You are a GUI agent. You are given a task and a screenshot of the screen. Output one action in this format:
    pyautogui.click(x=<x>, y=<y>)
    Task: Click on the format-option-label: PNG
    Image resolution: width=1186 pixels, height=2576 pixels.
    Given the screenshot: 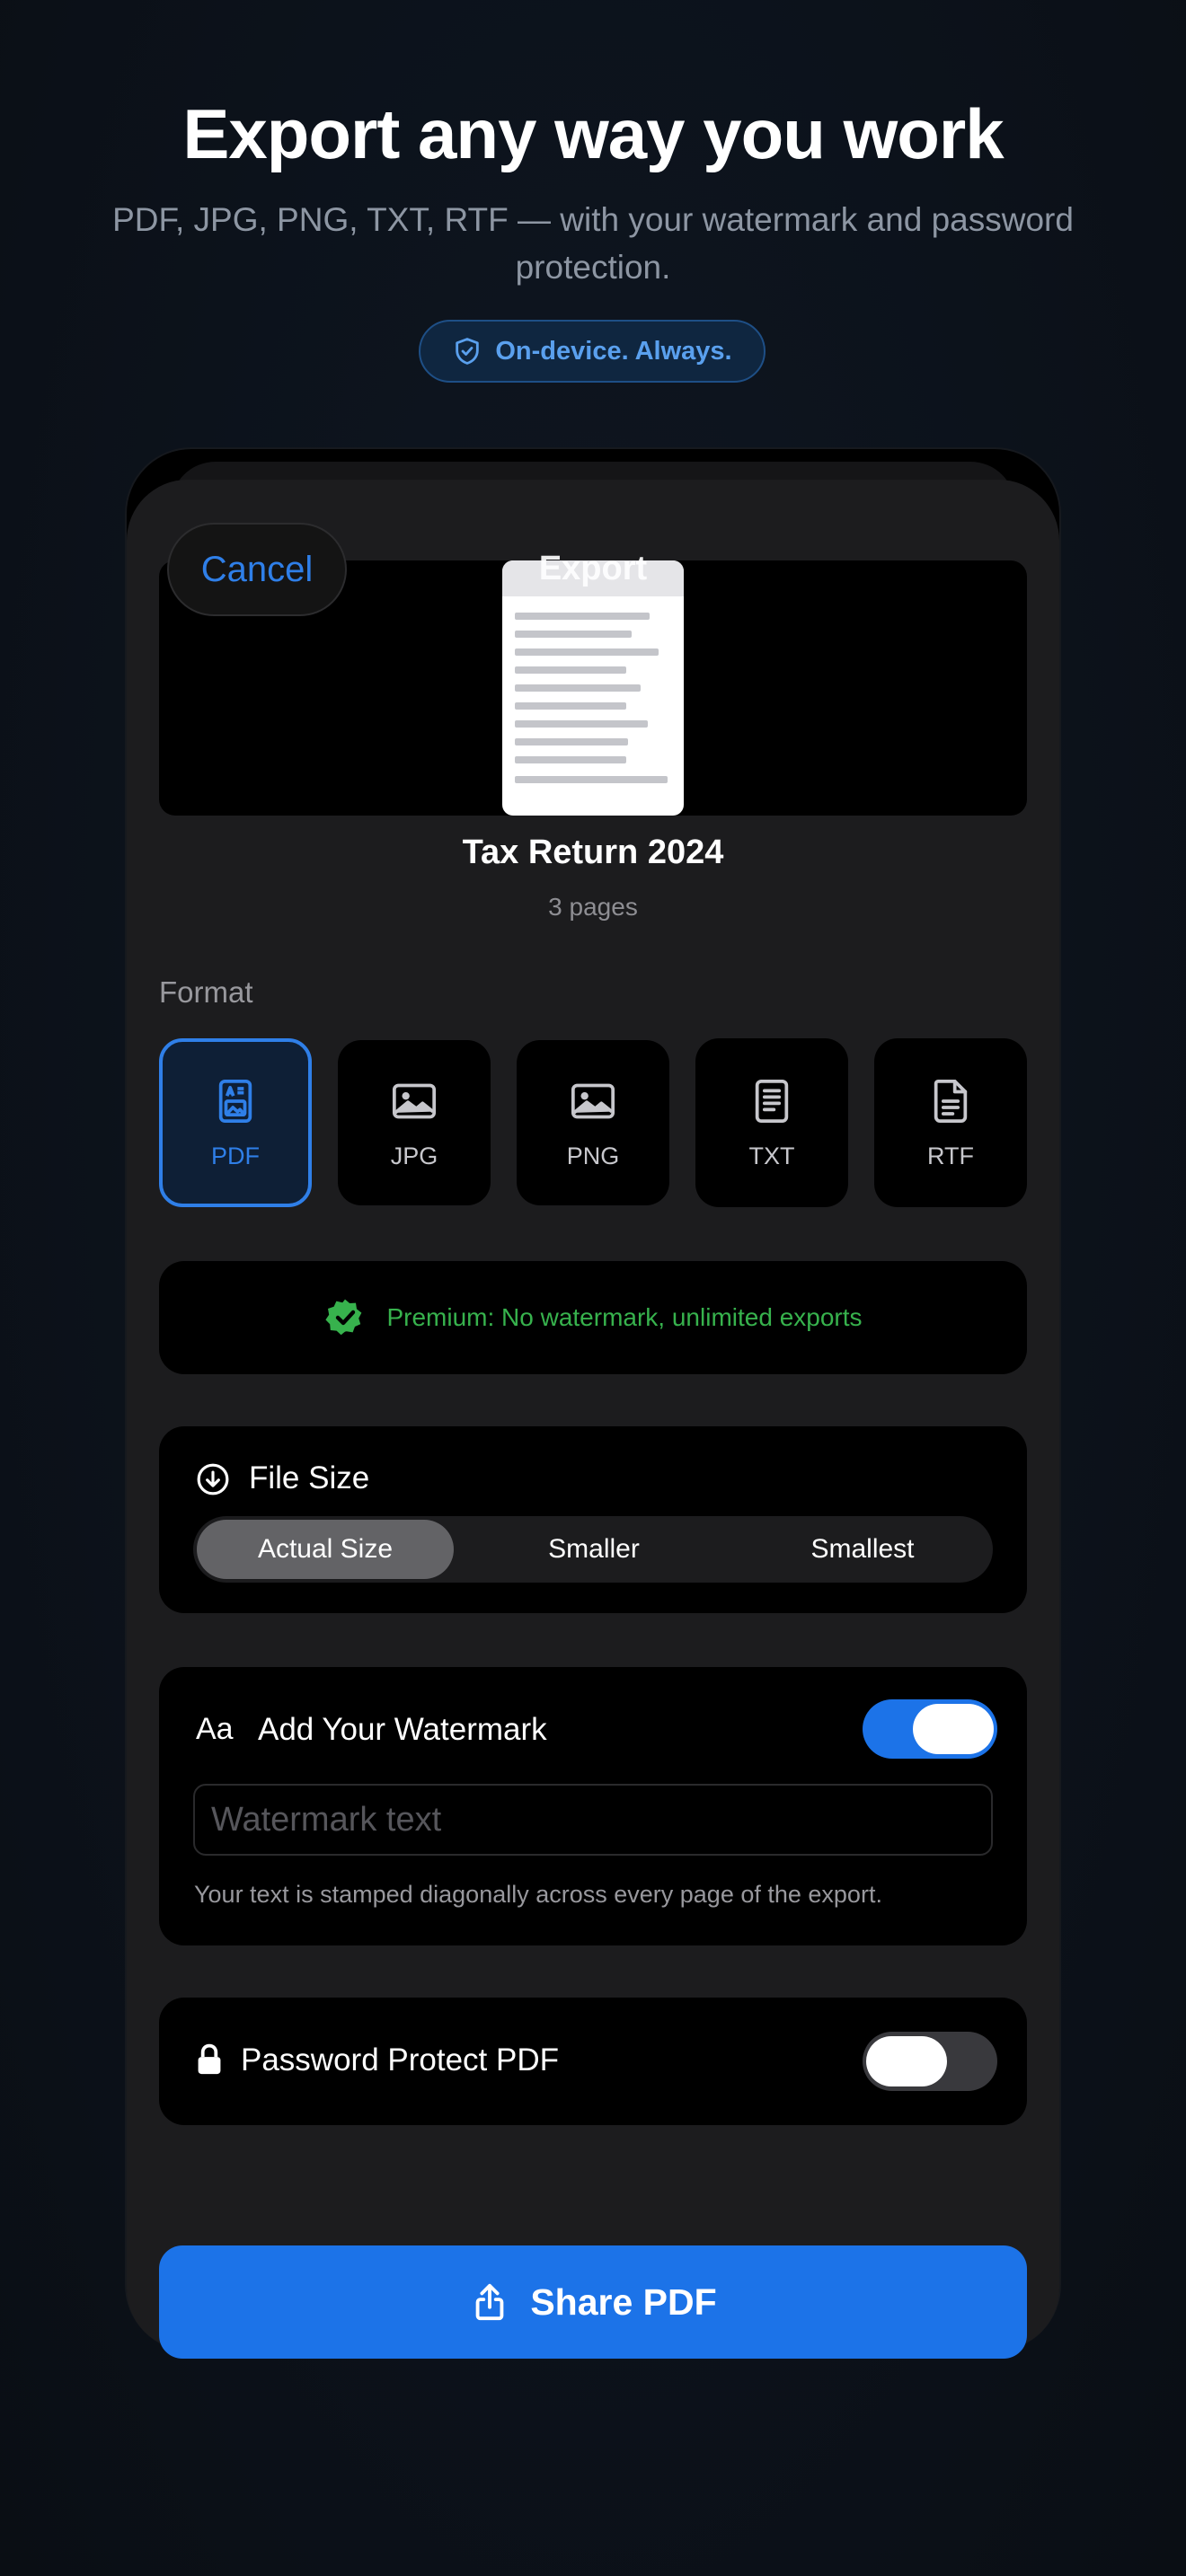 What is the action you would take?
    pyautogui.click(x=593, y=1155)
    